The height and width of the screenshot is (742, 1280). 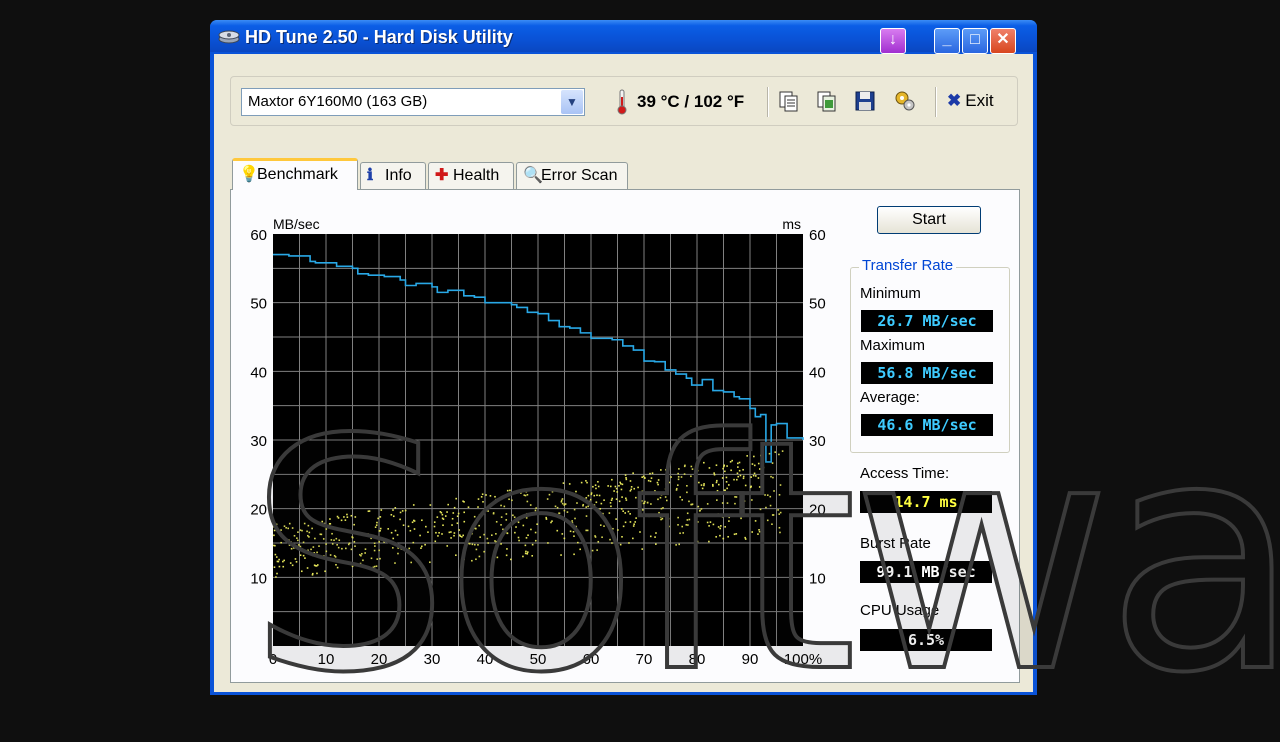 I want to click on toolbar-separator, so click(x=768, y=102).